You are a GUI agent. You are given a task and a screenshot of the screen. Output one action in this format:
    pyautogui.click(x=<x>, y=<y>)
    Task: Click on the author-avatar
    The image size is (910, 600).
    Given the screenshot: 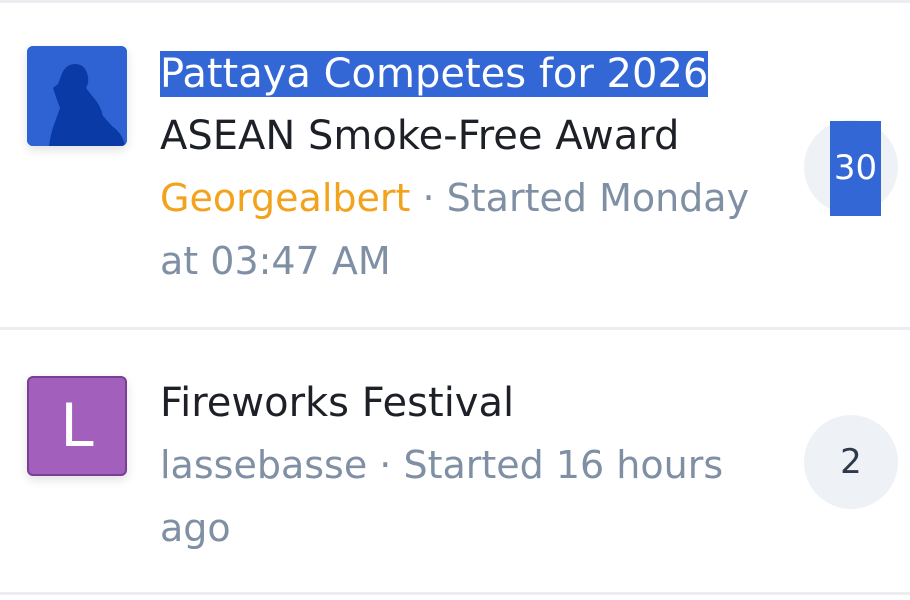 What is the action you would take?
    pyautogui.click(x=77, y=96)
    